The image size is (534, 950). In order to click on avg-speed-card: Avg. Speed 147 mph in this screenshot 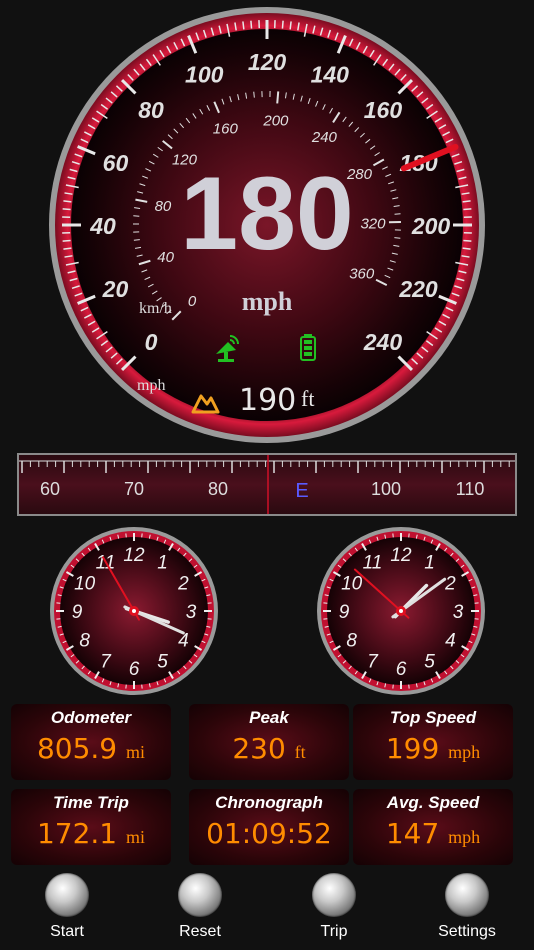, I will do `click(433, 827)`.